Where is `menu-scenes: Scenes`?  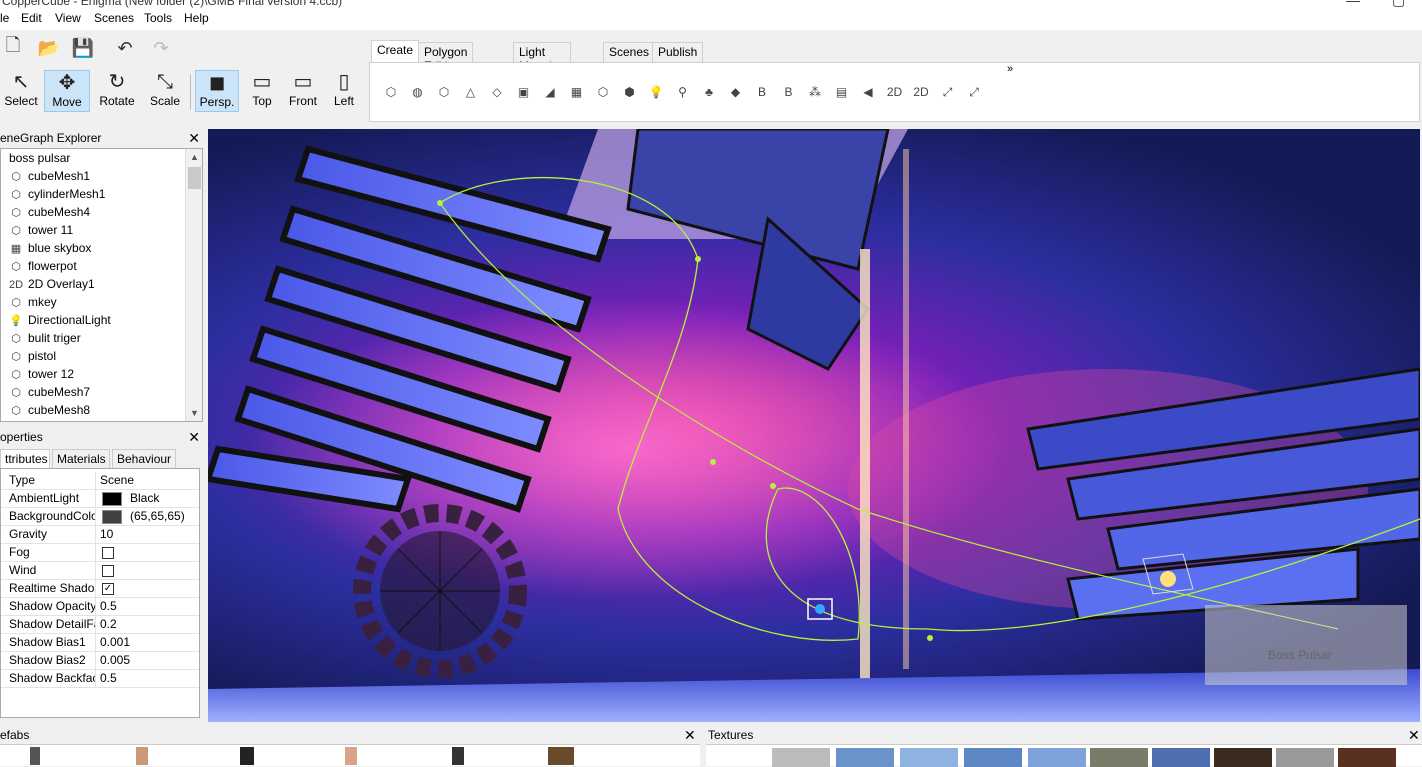
menu-scenes: Scenes is located at coordinates (114, 18).